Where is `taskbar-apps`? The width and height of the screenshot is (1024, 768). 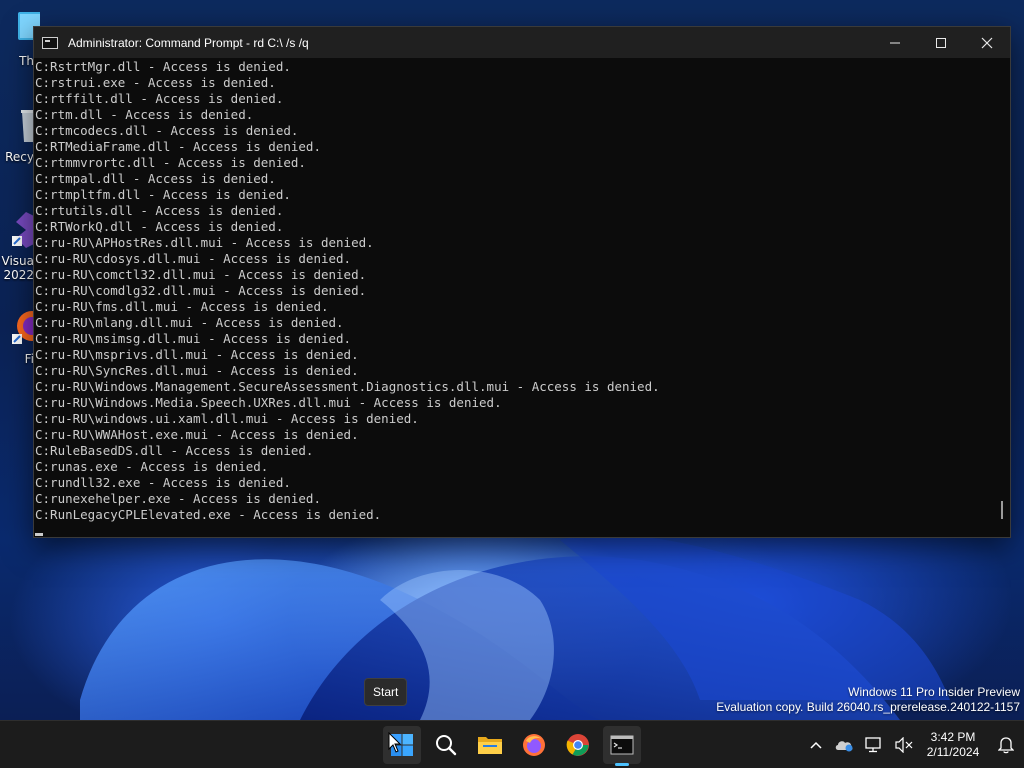 taskbar-apps is located at coordinates (512, 744).